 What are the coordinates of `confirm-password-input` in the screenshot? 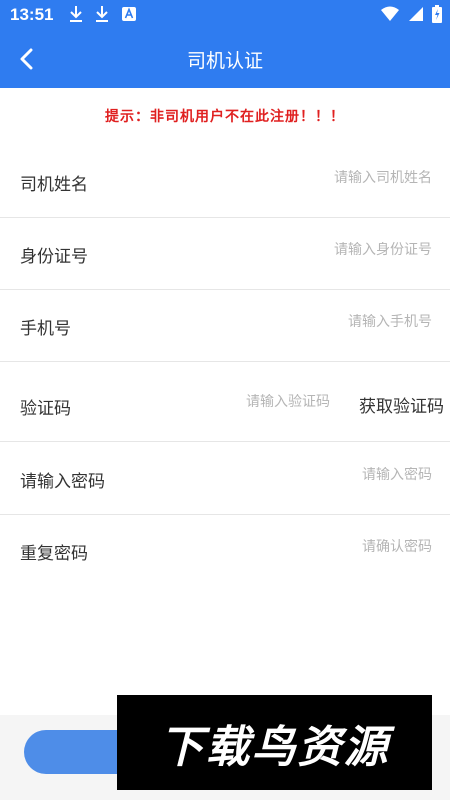 It's located at (342, 547).